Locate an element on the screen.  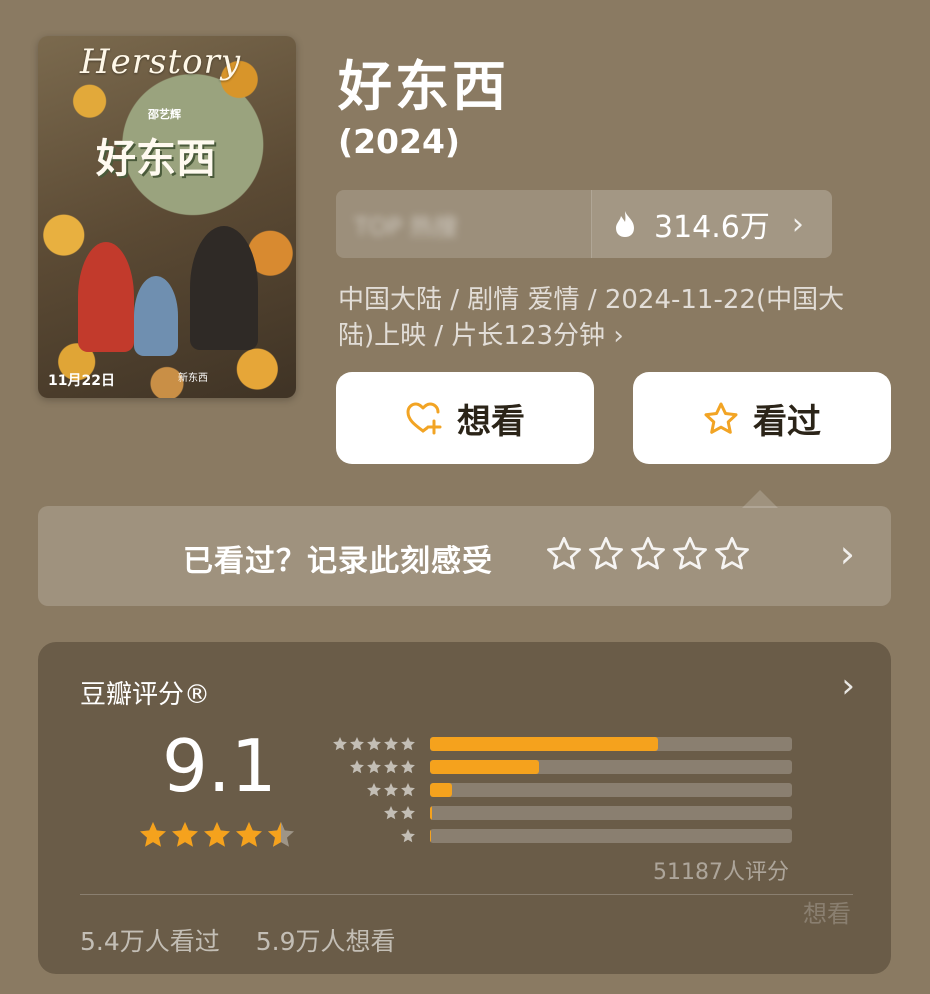
rating-score: 9.1 is located at coordinates (219, 766).